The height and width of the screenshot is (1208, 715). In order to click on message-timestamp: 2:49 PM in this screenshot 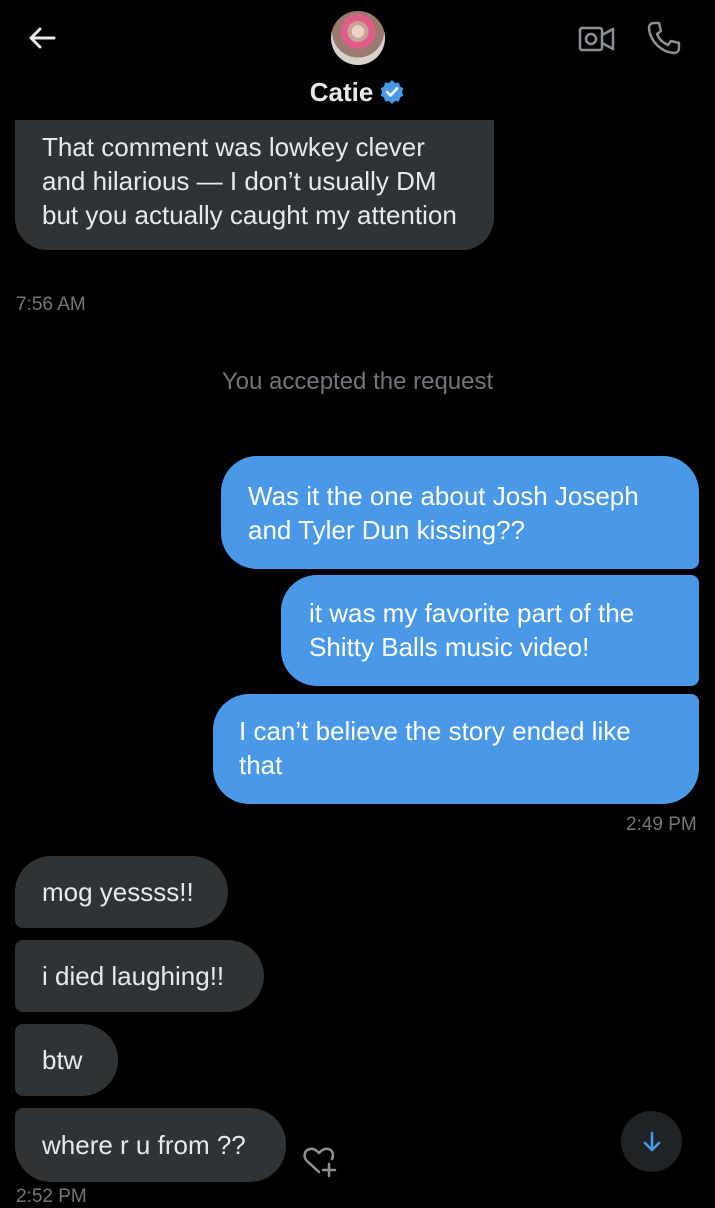, I will do `click(661, 824)`.